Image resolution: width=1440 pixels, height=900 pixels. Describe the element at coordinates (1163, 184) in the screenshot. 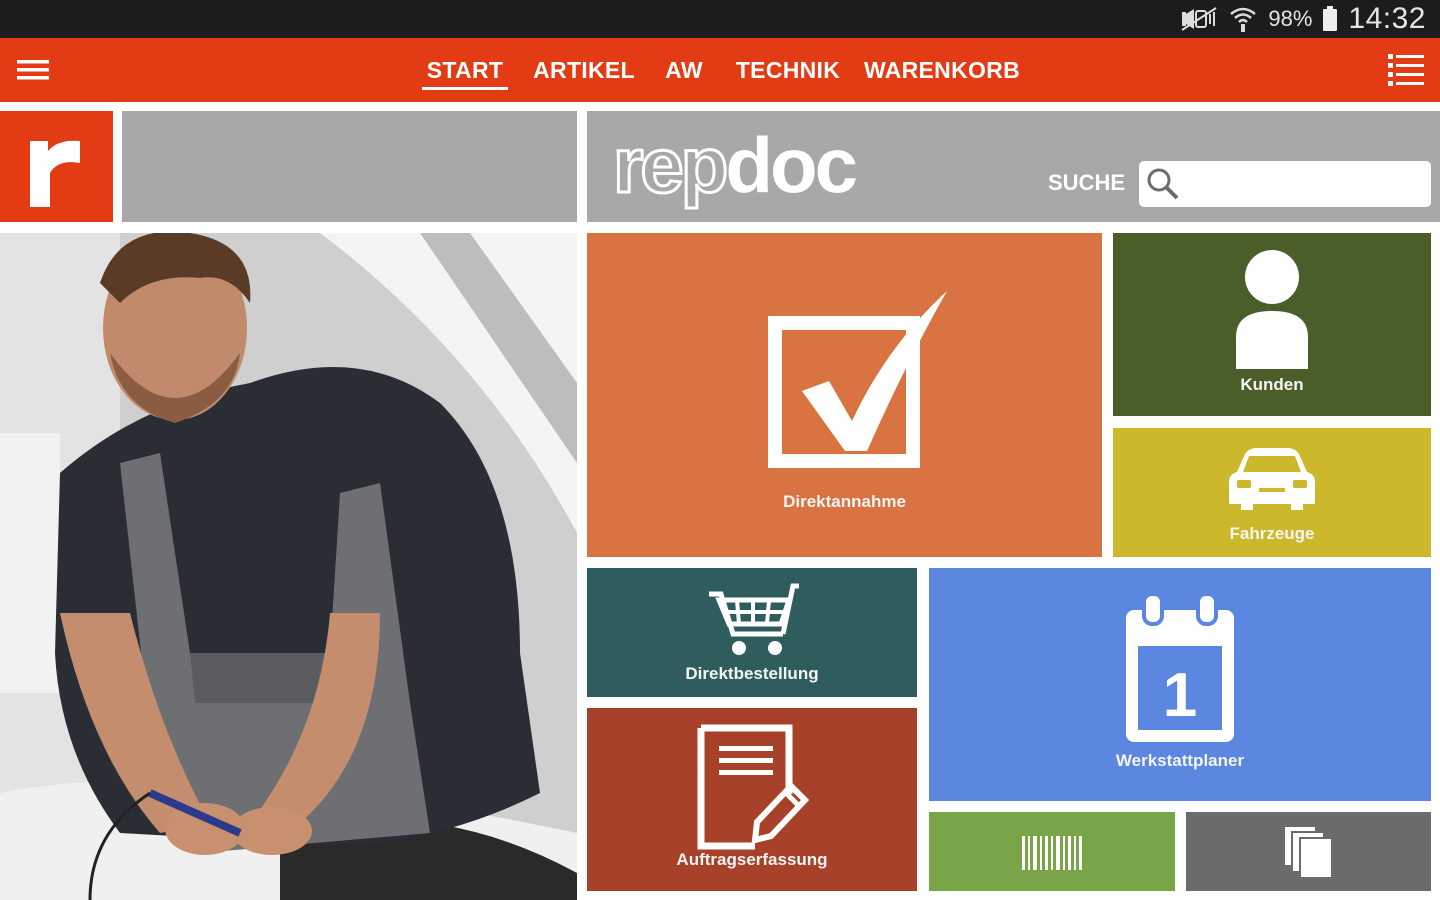

I see `search-icon` at that location.